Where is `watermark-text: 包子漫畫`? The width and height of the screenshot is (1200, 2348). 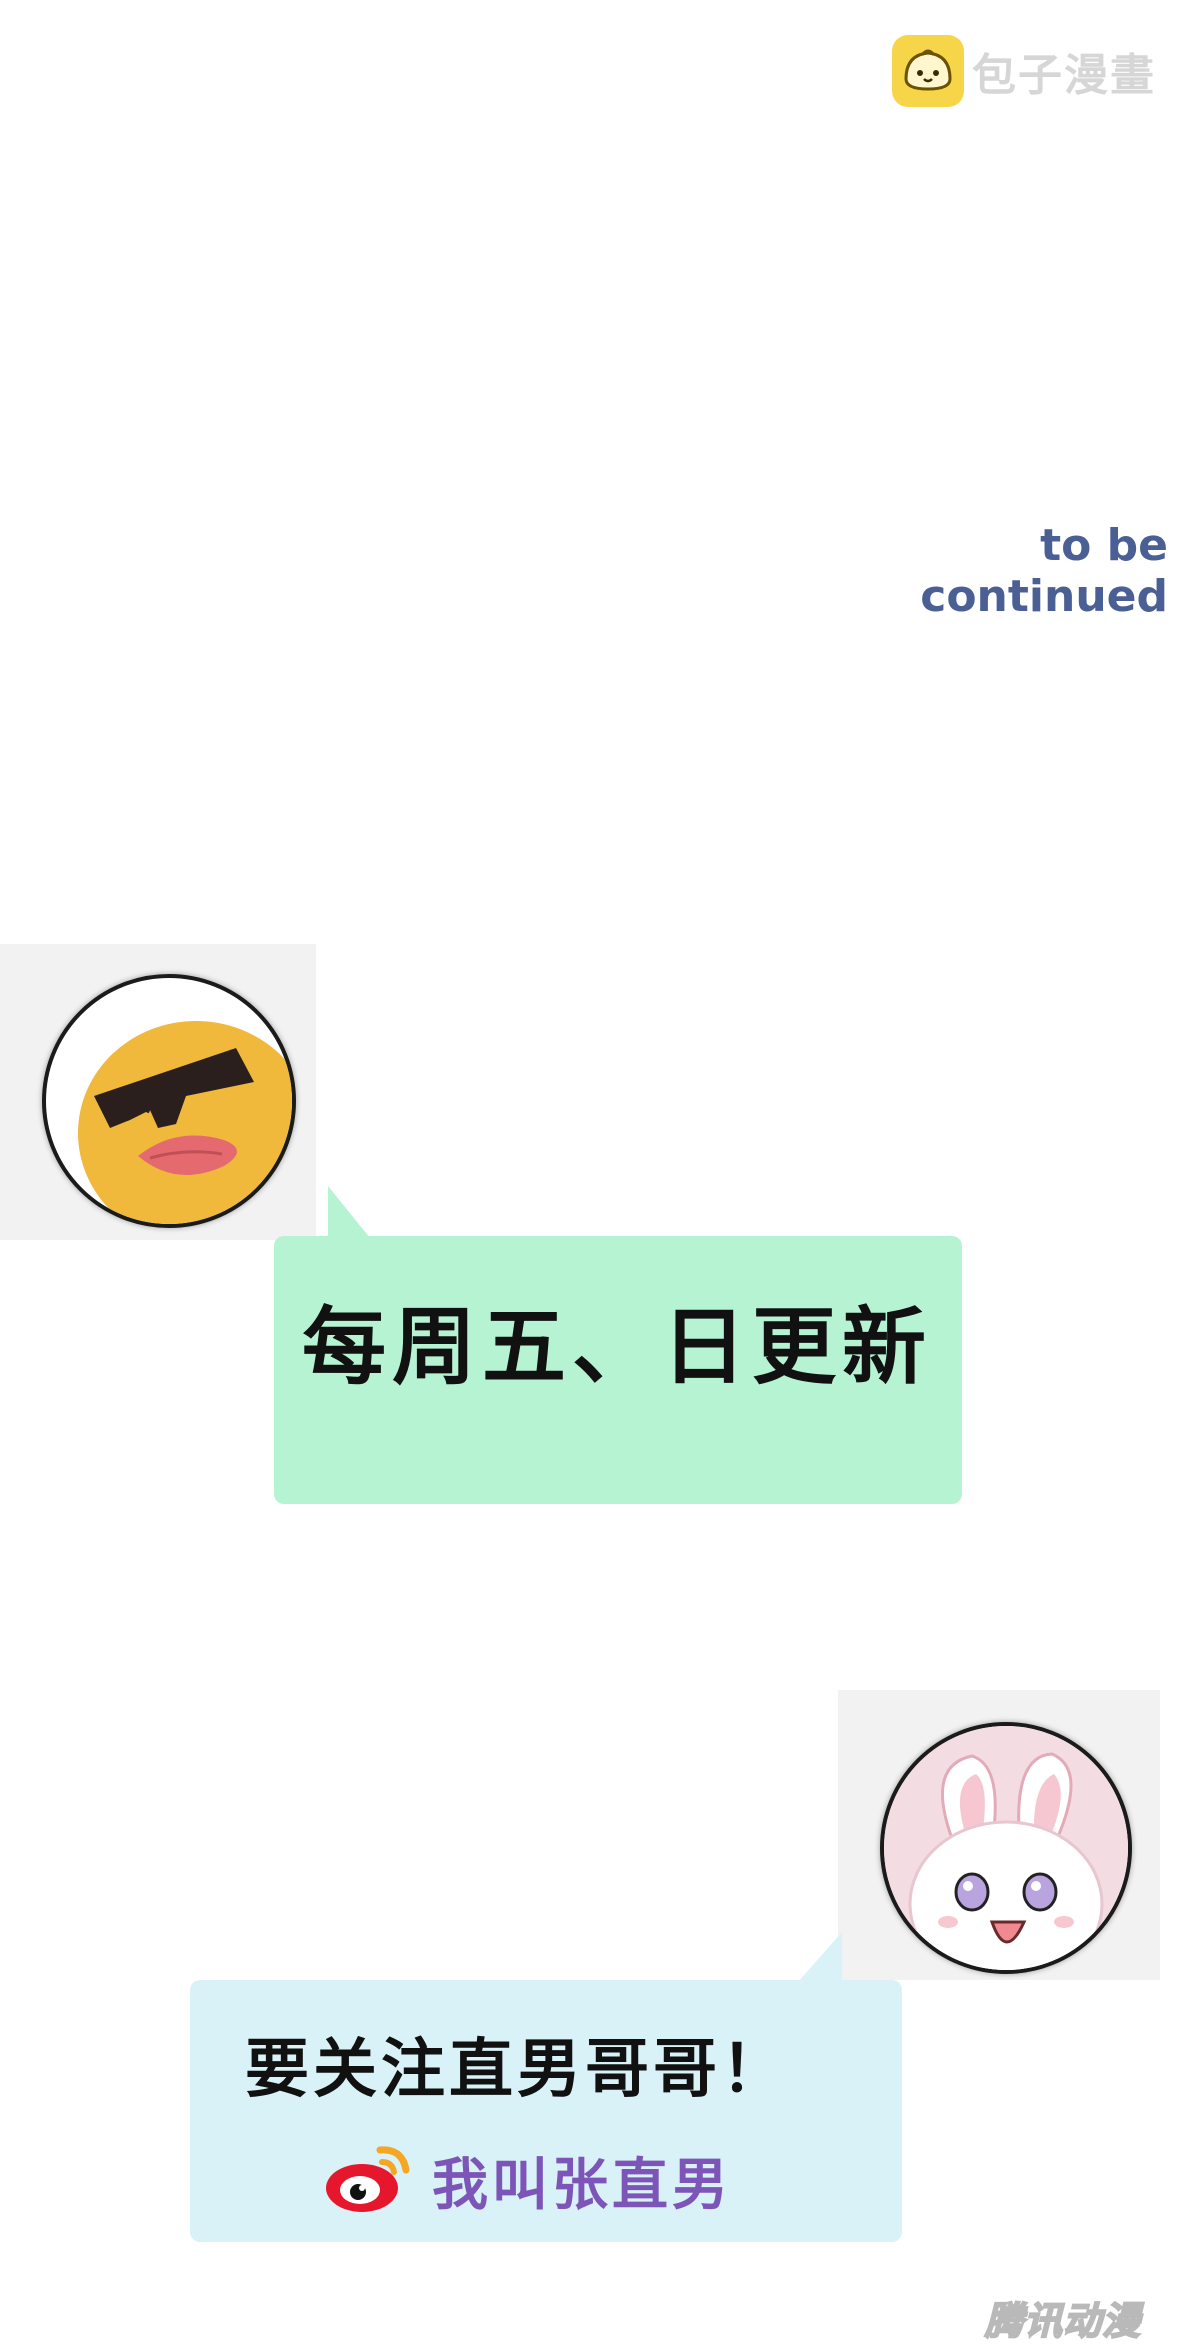 watermark-text: 包子漫畫 is located at coordinates (1064, 75).